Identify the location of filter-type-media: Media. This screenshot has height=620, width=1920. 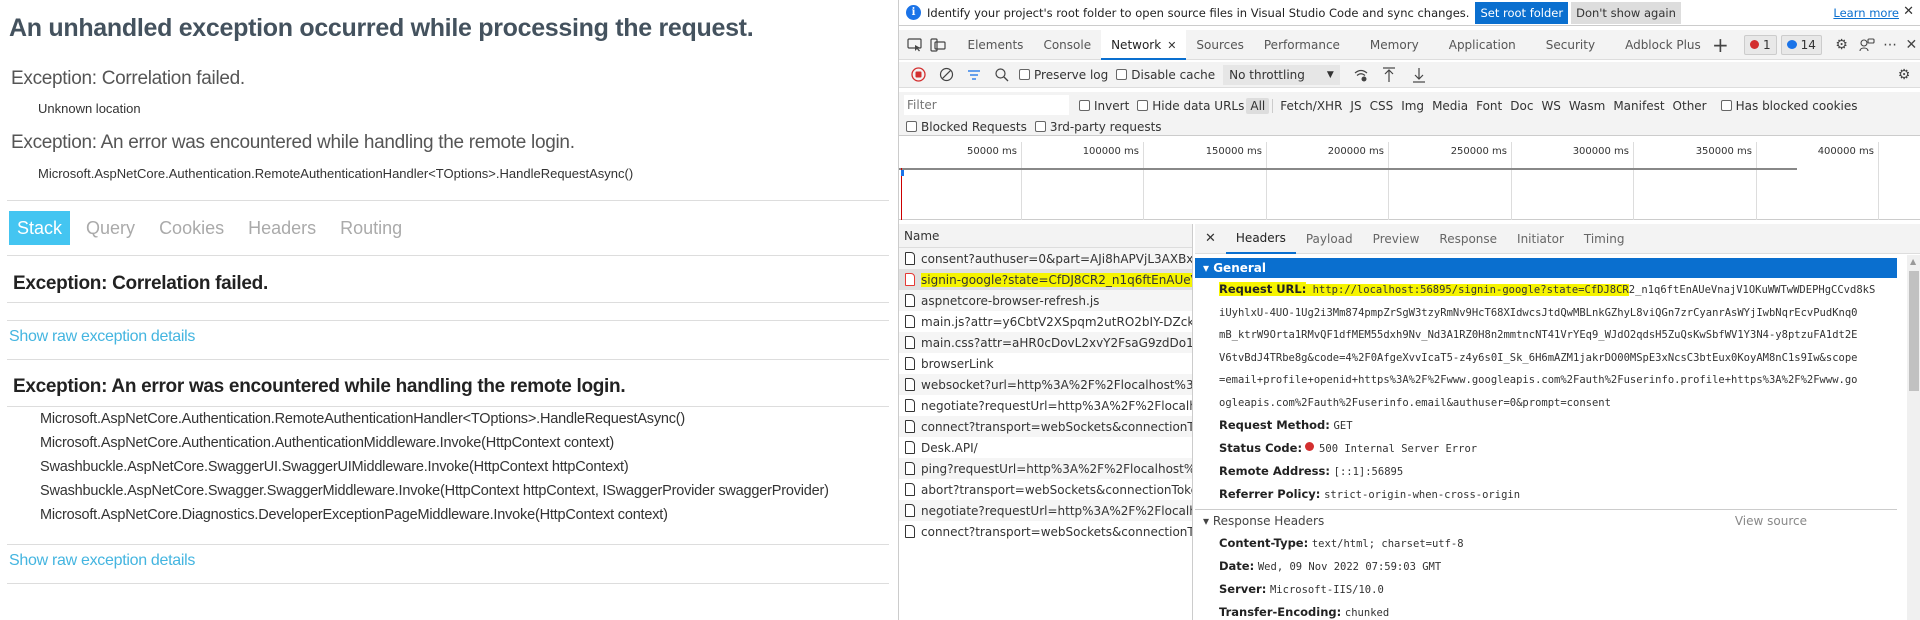
(1450, 106).